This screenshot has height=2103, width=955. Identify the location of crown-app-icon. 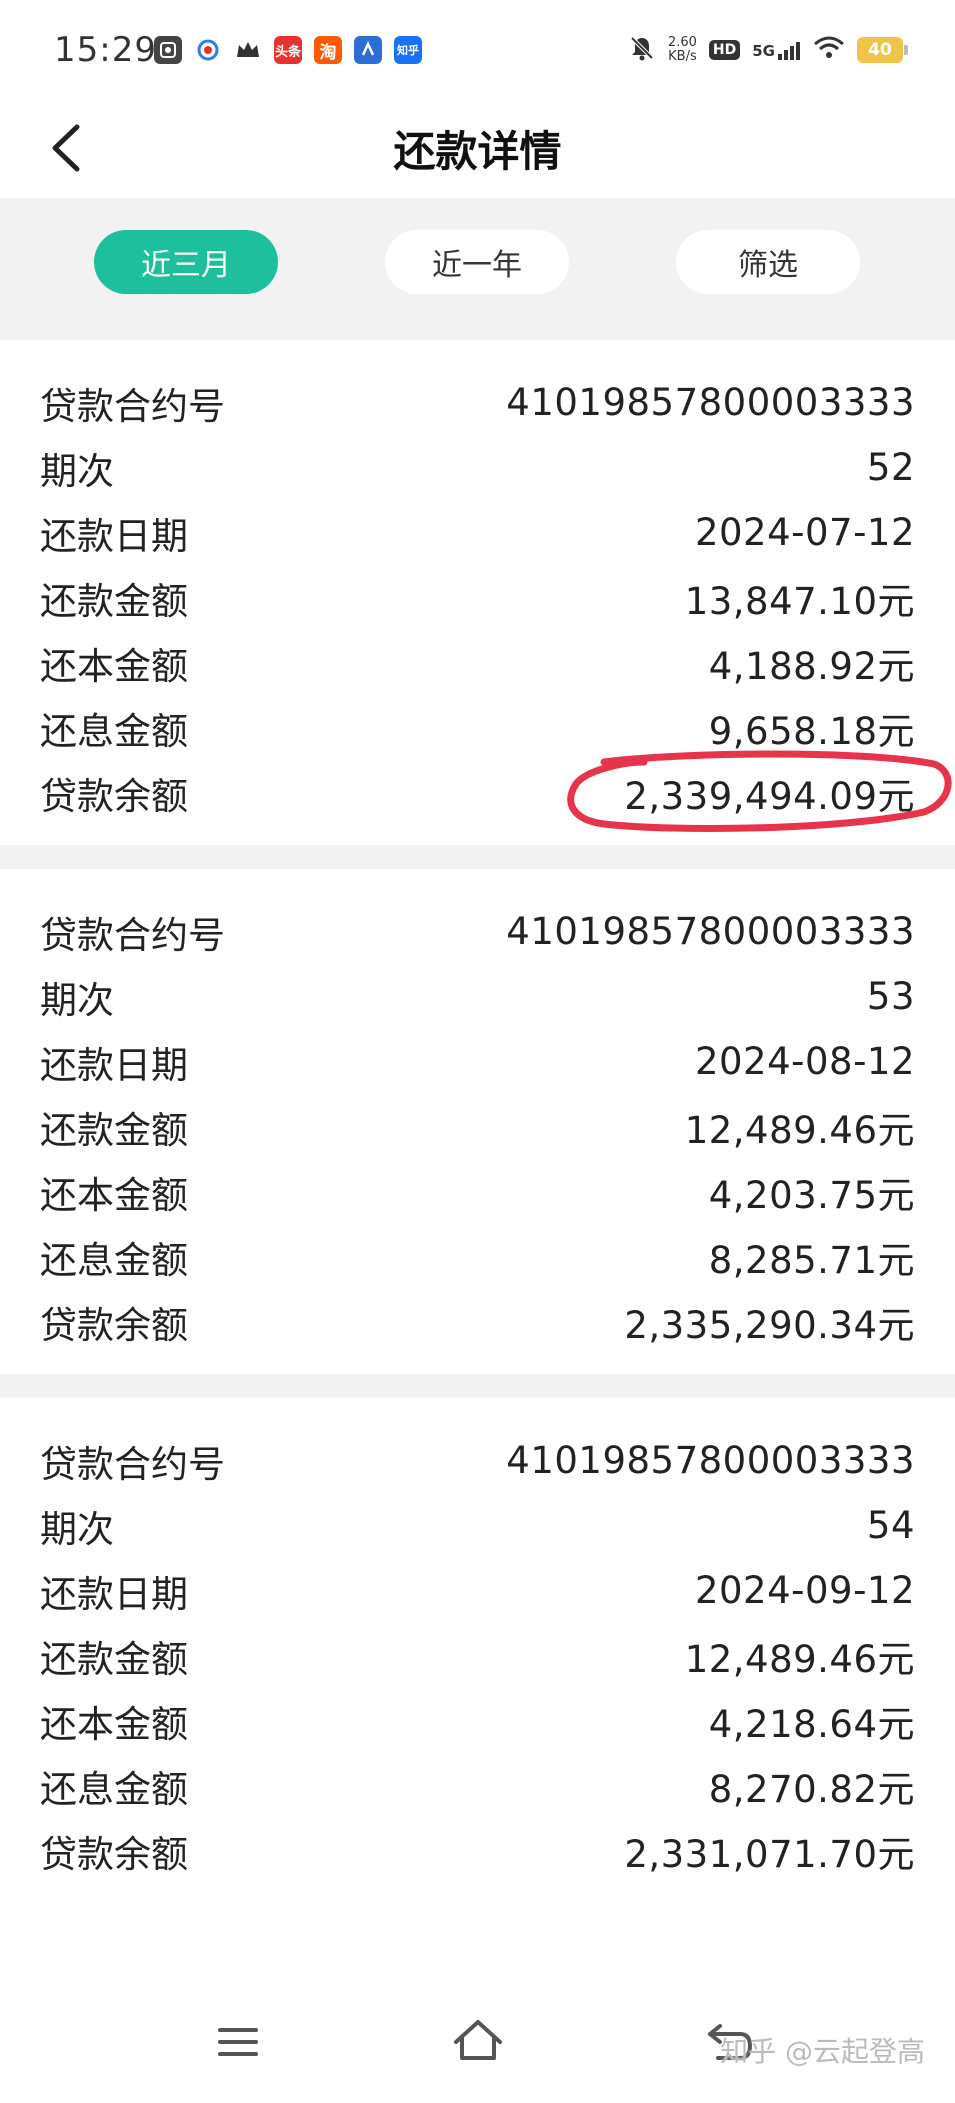
(248, 50).